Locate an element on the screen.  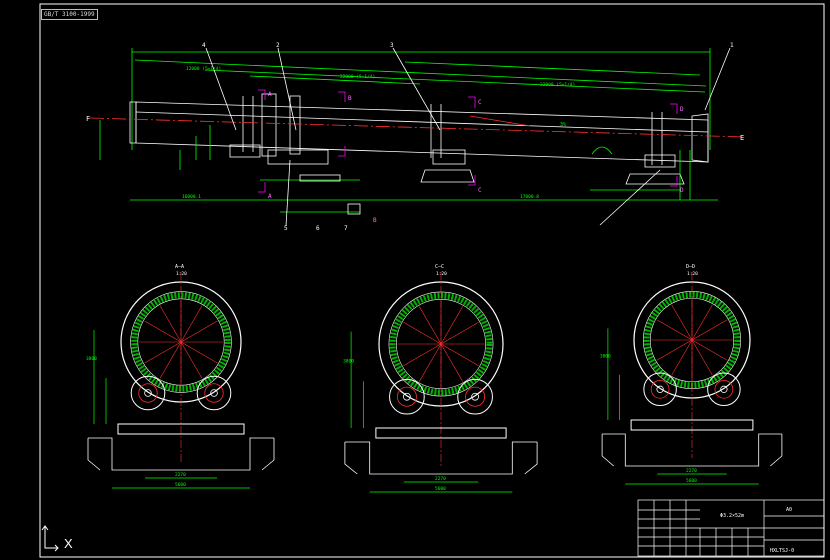
balloon-1: 1 is located at coordinates (732, 45).